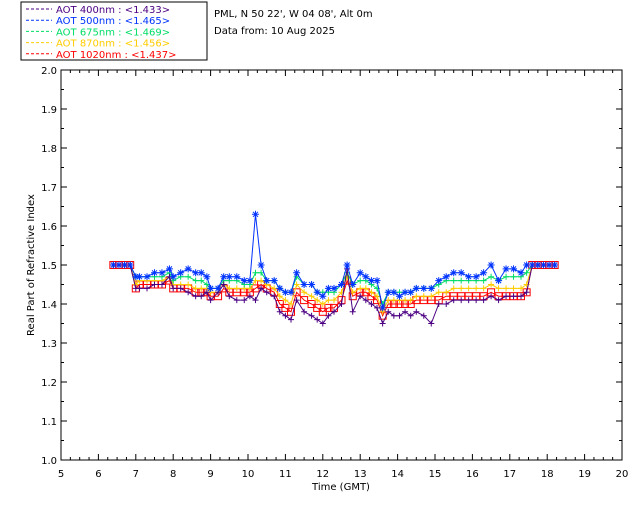 The image size is (640, 512). I want to click on x-tick-label: 15, so click(435, 474).